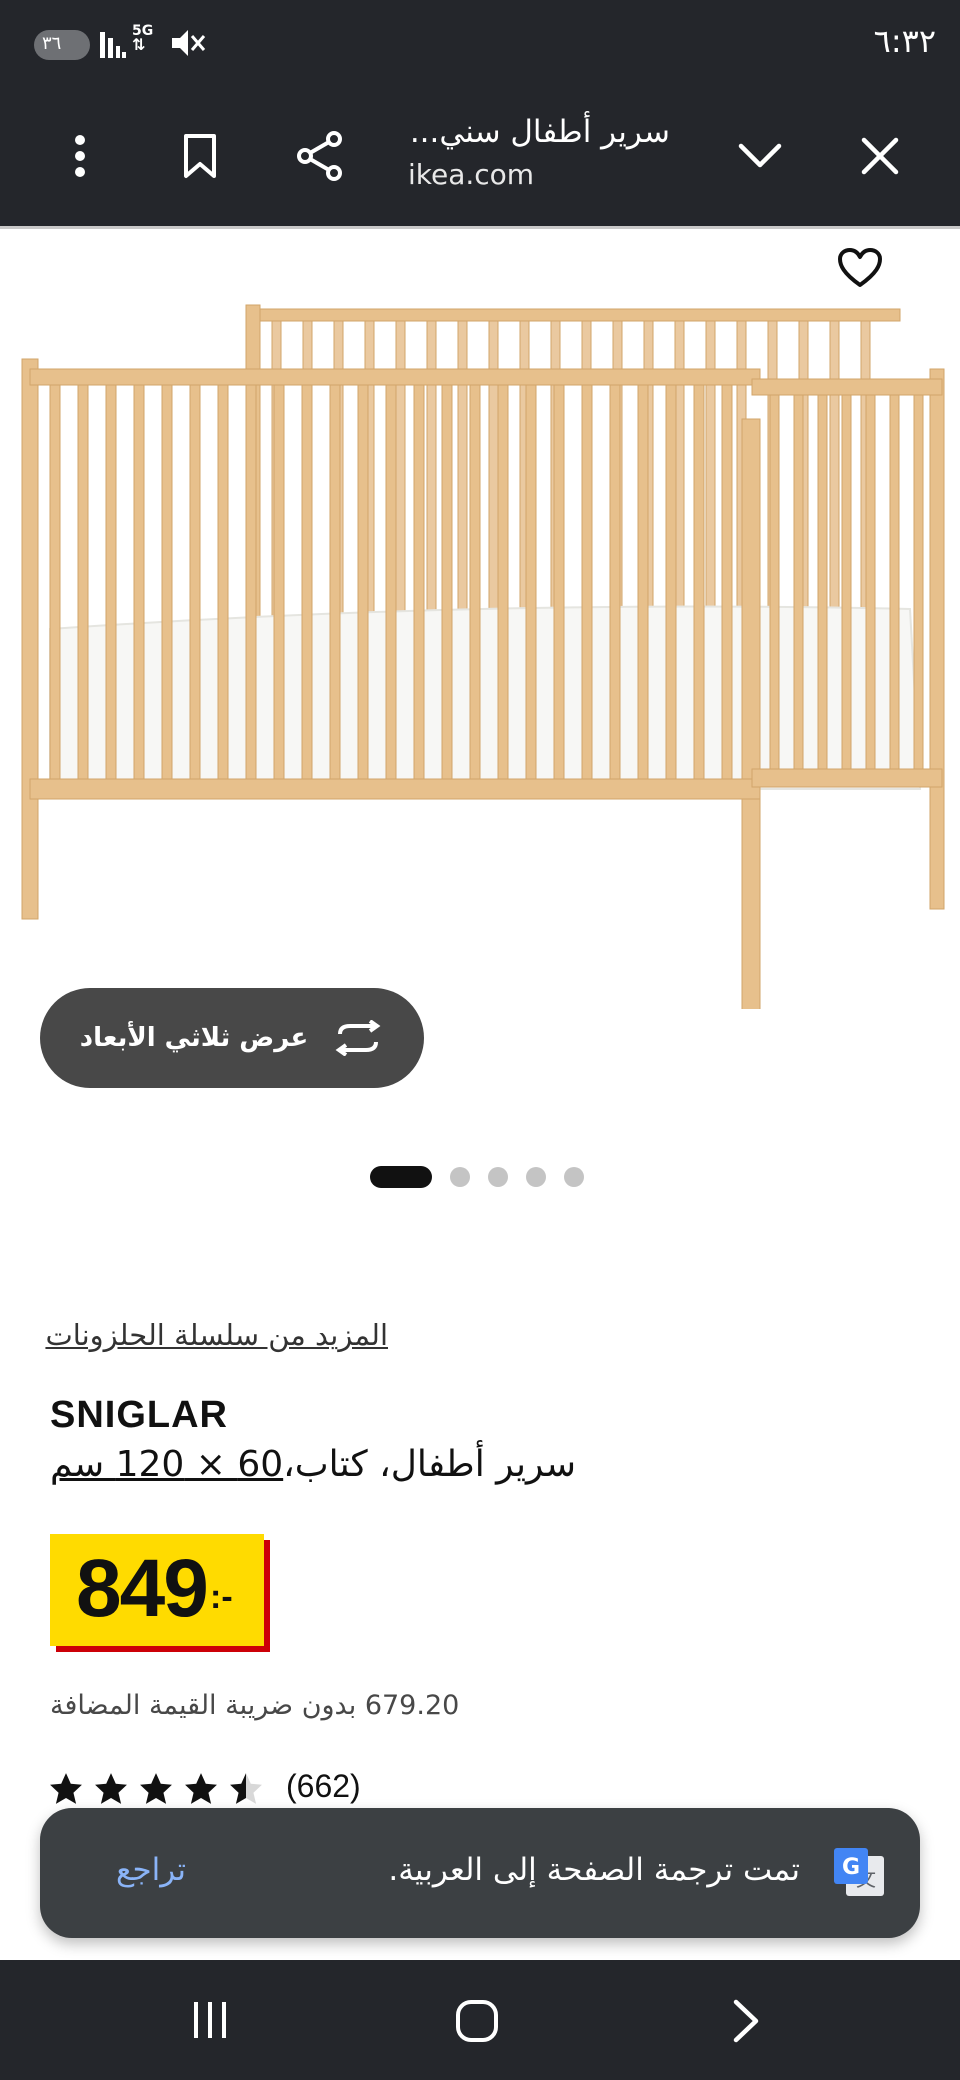 This screenshot has height=2080, width=960. I want to click on view-3d-button: عرض ثلاثي الأبعاد, so click(232, 1038).